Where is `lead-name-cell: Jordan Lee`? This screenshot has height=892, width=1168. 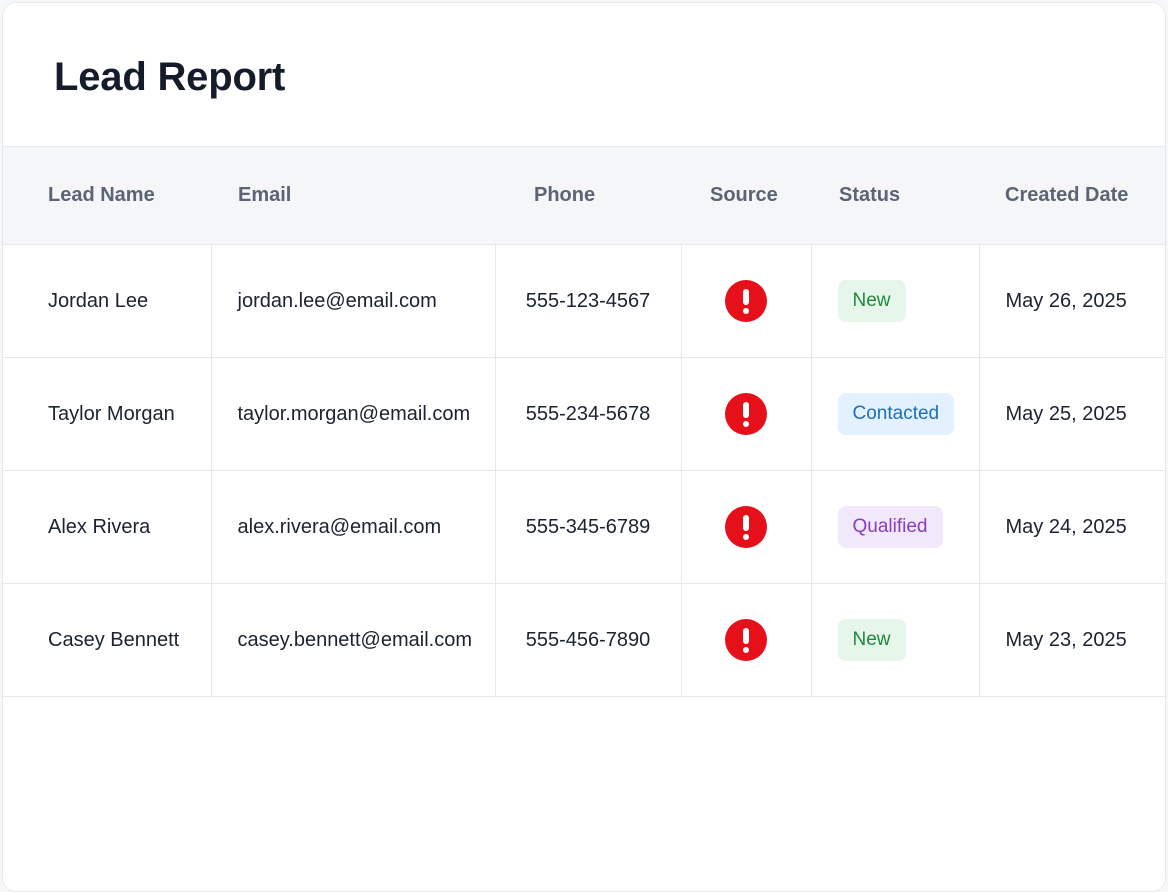
lead-name-cell: Jordan Lee is located at coordinates (107, 301).